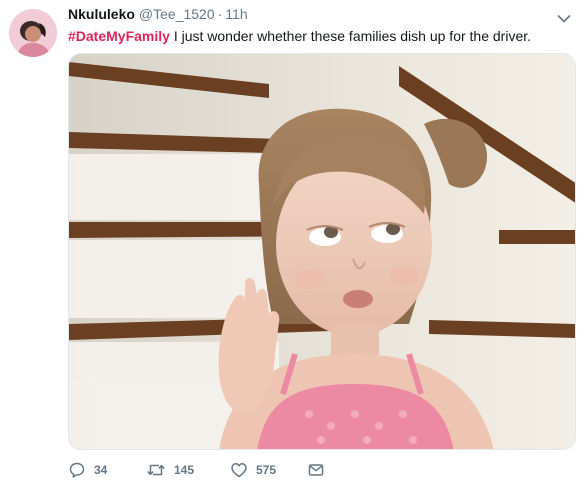 This screenshot has width=584, height=487. I want to click on timestamp: 11h, so click(236, 14).